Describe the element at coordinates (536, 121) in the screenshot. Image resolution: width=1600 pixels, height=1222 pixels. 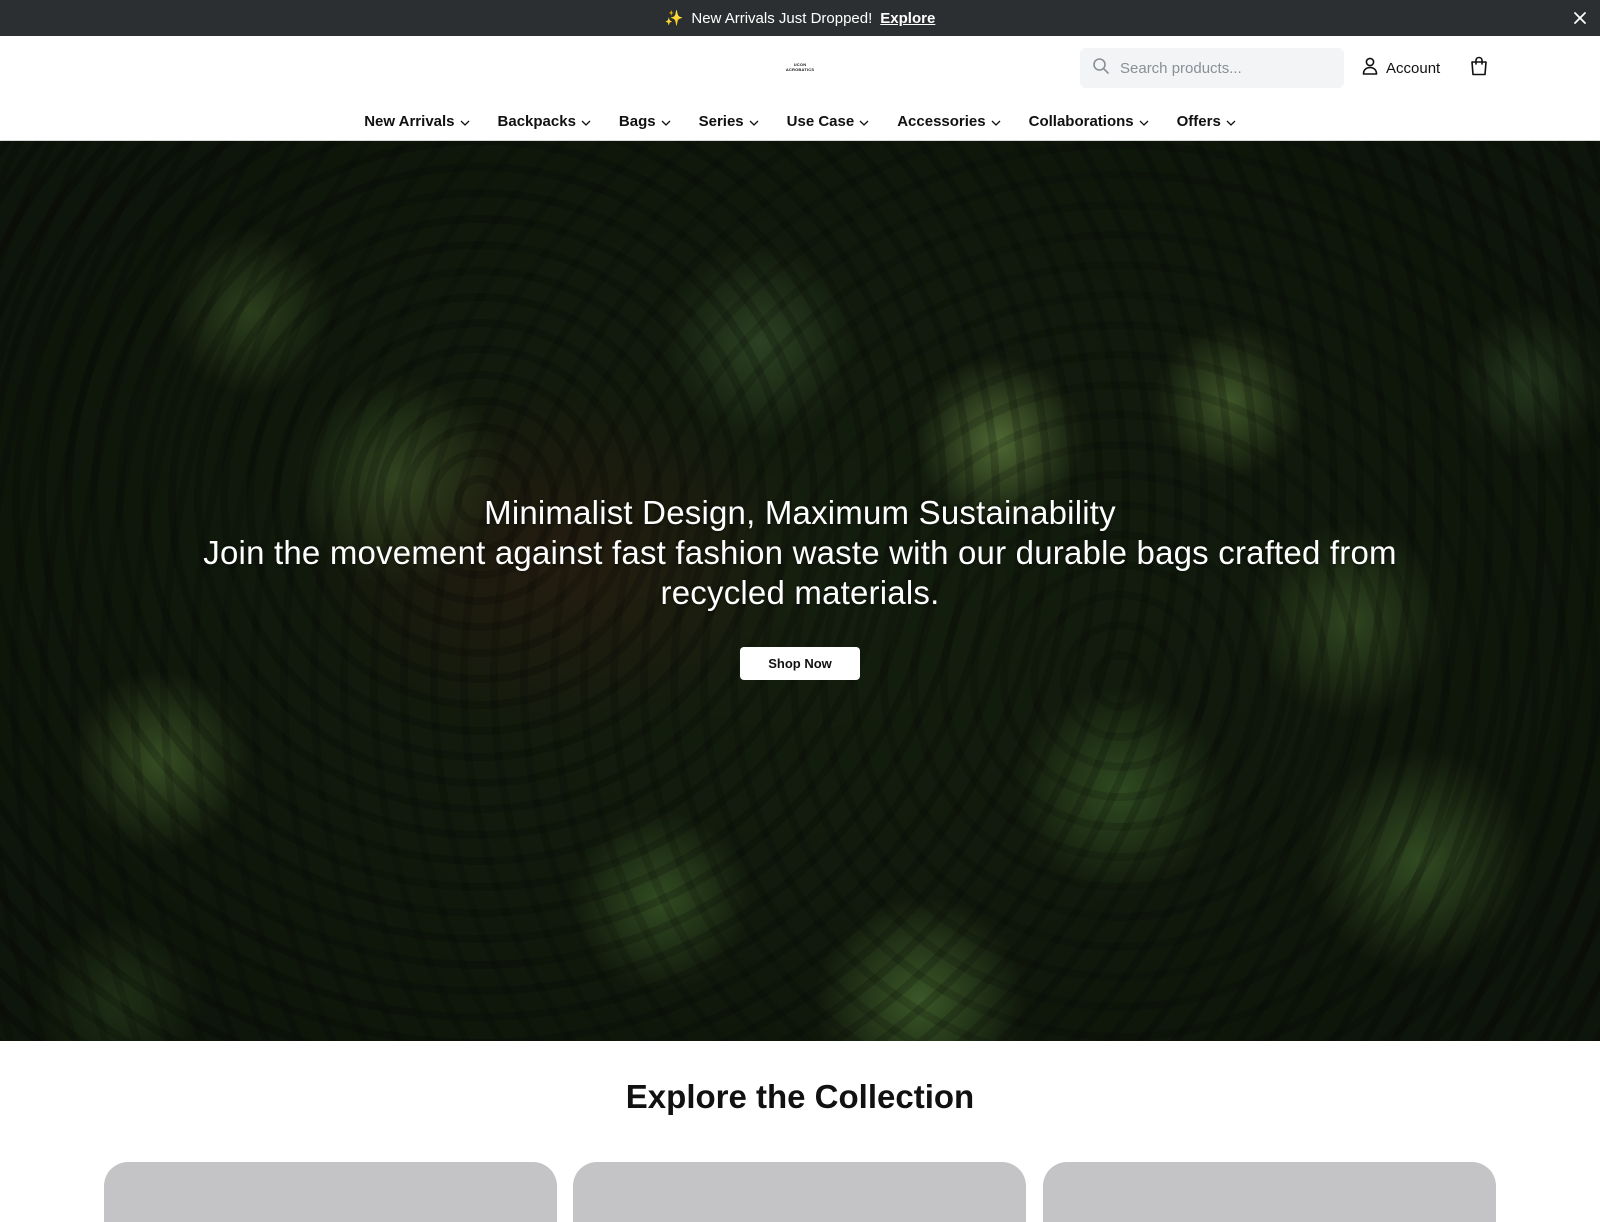
I see `nav-item-label: Backpacks` at that location.